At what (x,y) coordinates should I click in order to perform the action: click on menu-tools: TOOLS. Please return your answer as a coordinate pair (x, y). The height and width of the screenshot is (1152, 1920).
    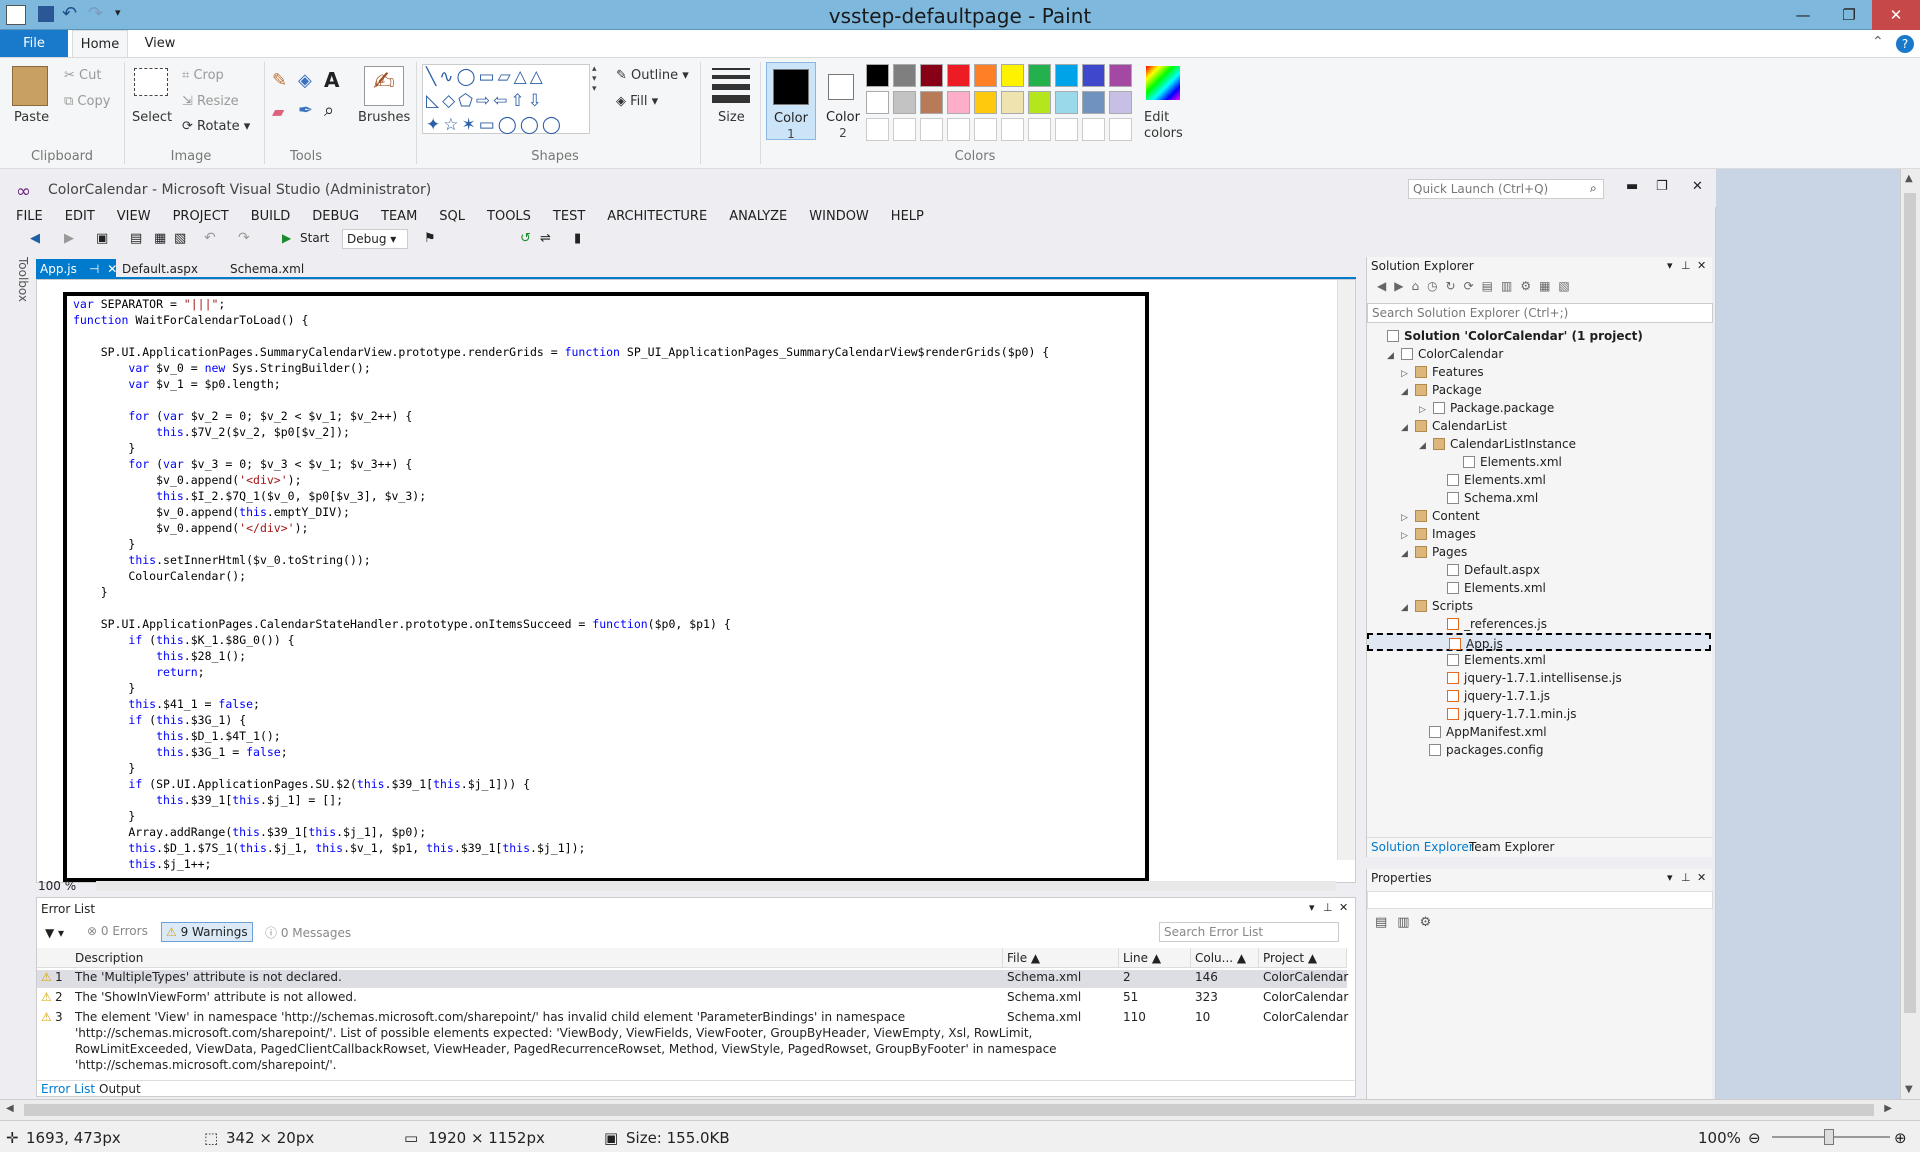
    Looking at the image, I should click on (509, 216).